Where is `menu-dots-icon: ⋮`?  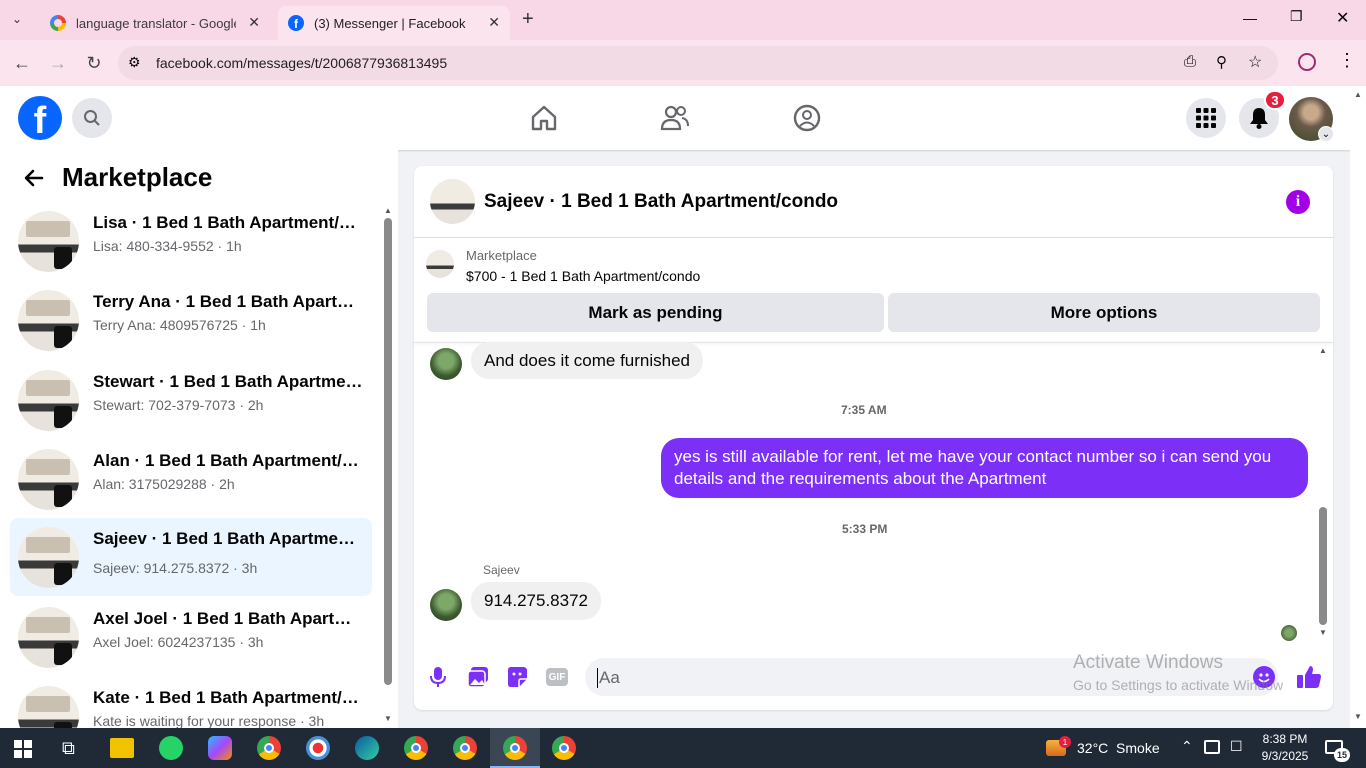
menu-dots-icon: ⋮ is located at coordinates (1347, 60).